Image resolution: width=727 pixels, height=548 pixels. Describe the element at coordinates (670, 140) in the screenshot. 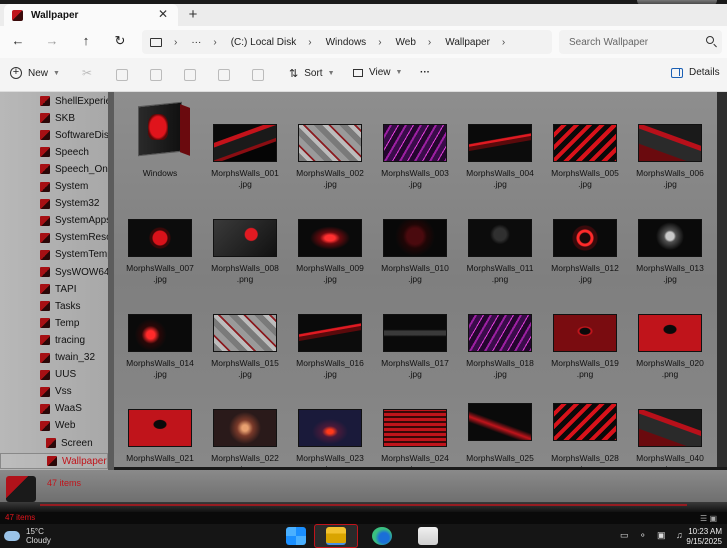

I see `file-item: MorphsWalls_006 .jpg` at that location.